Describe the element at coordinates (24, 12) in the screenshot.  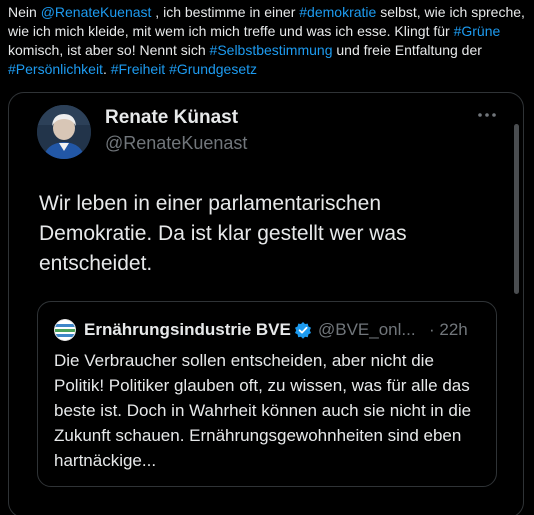
I see `post-text-segment: Nein` at that location.